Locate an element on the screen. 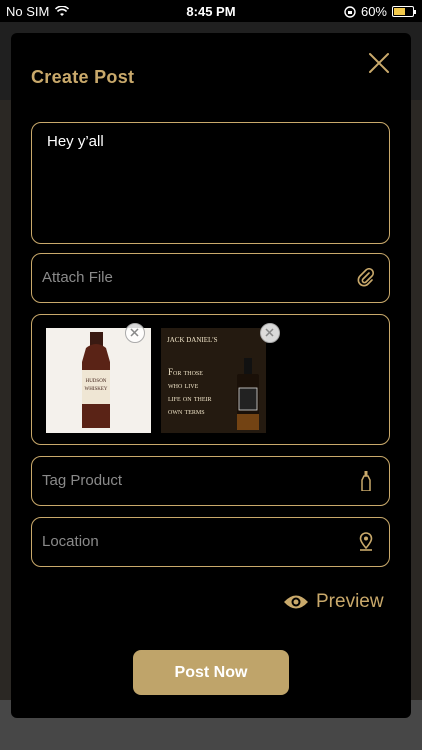 The image size is (422, 750). eye-icon is located at coordinates (296, 602).